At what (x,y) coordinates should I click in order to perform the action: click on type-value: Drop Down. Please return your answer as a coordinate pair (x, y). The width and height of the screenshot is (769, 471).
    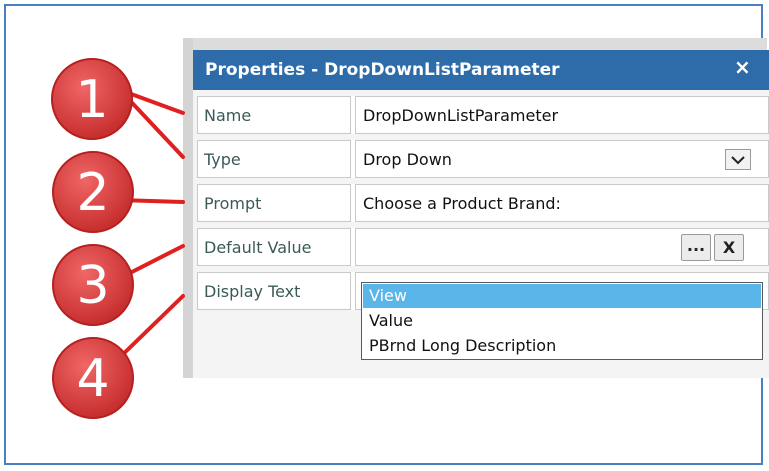
    Looking at the image, I should click on (407, 159).